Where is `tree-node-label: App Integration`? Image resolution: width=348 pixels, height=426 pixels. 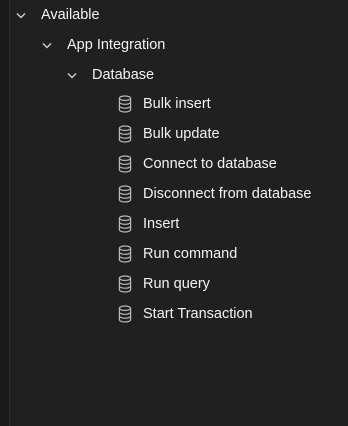
tree-node-label: App Integration is located at coordinates (116, 45).